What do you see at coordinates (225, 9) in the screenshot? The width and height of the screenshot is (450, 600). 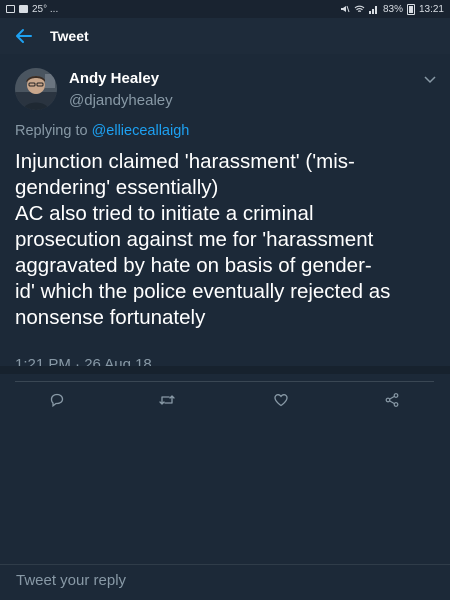 I see `status-bar: 25° ... 83% 13:21` at bounding box center [225, 9].